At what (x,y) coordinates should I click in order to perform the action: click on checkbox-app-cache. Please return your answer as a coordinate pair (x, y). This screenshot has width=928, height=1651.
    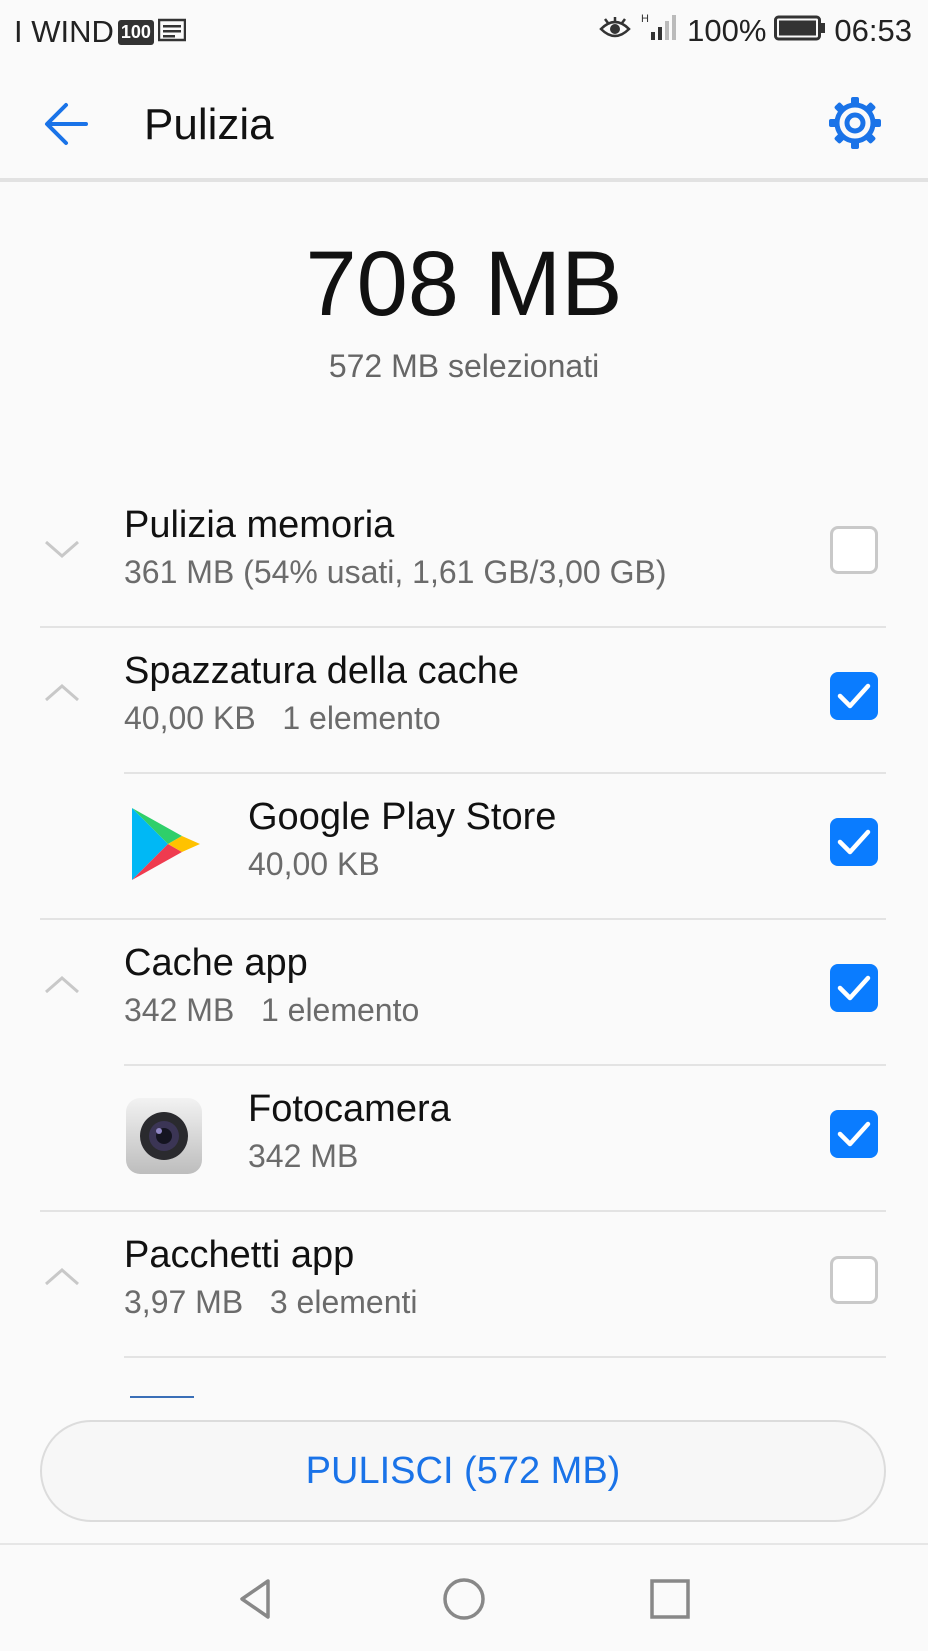
    Looking at the image, I should click on (854, 988).